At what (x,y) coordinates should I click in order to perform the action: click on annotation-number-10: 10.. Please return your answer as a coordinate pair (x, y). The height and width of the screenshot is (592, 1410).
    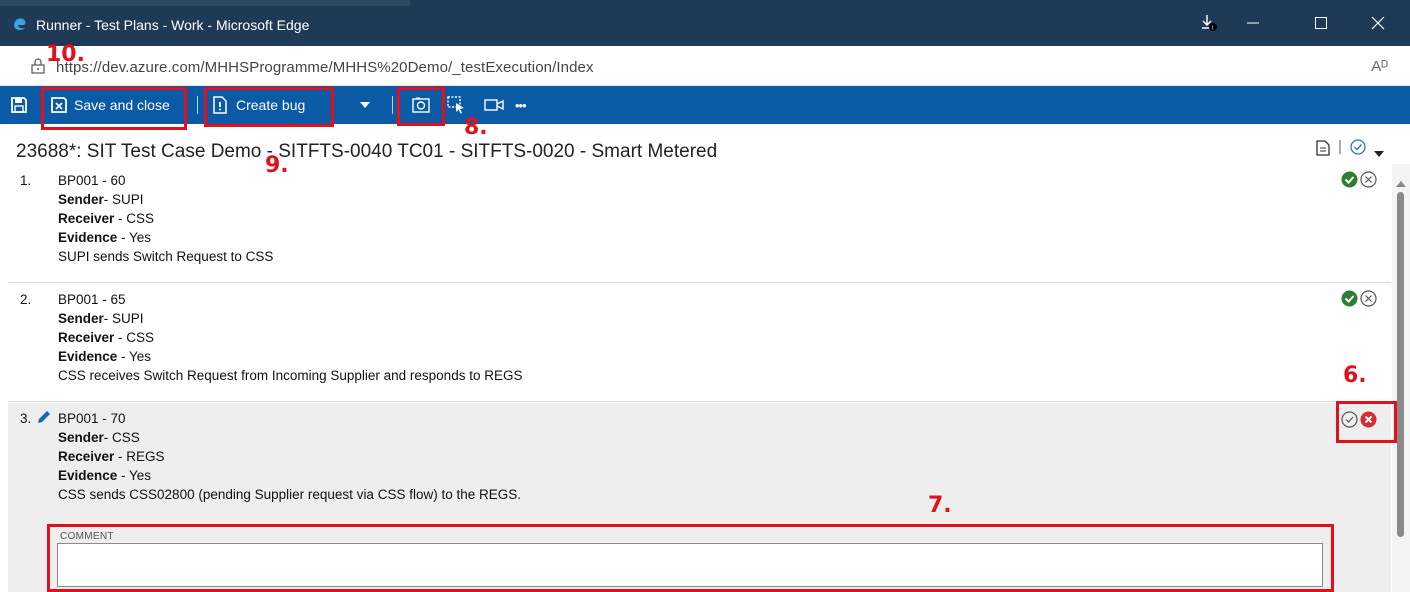
    Looking at the image, I should click on (65, 54).